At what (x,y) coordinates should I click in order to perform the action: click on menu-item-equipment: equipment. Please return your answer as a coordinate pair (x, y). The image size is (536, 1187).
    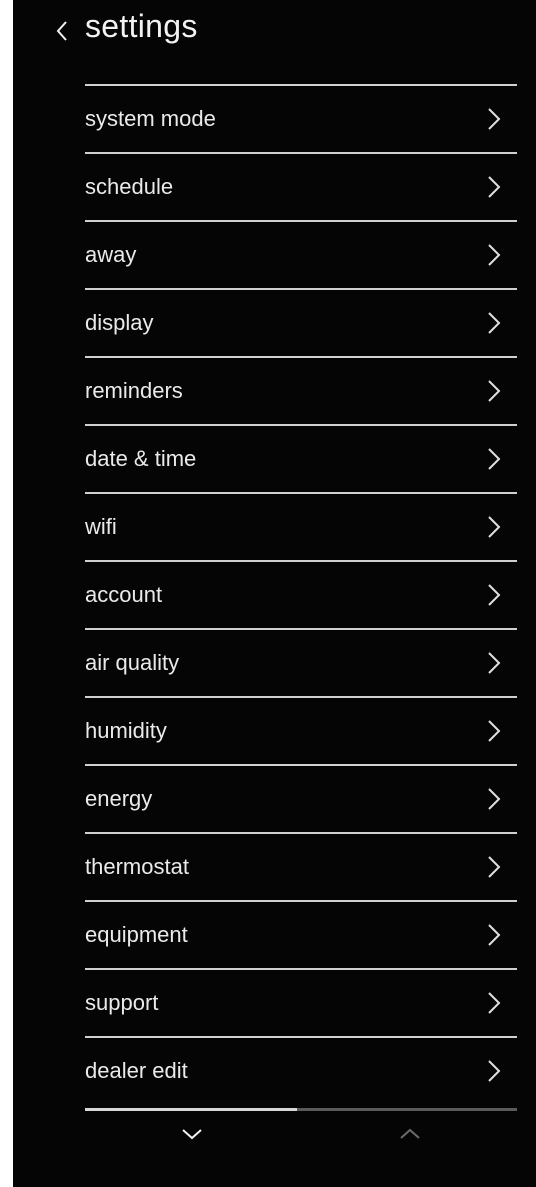
    Looking at the image, I should click on (301, 936).